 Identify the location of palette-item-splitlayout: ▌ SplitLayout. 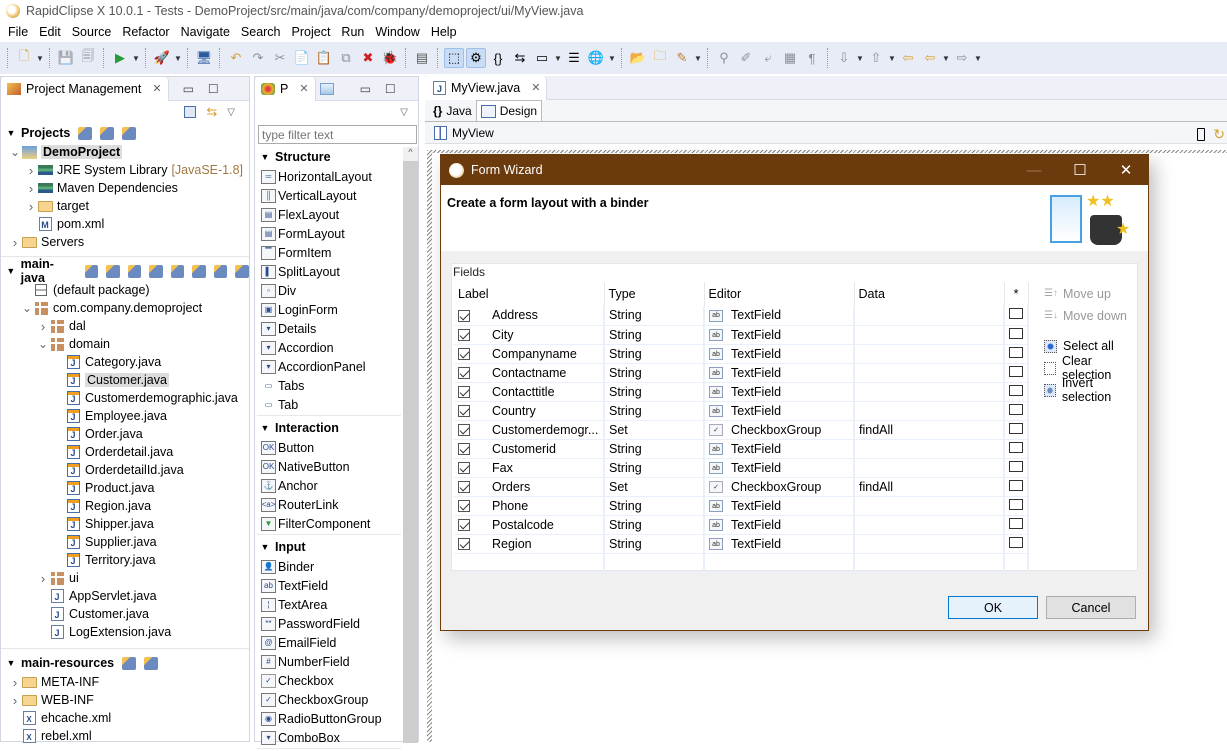
(329, 271).